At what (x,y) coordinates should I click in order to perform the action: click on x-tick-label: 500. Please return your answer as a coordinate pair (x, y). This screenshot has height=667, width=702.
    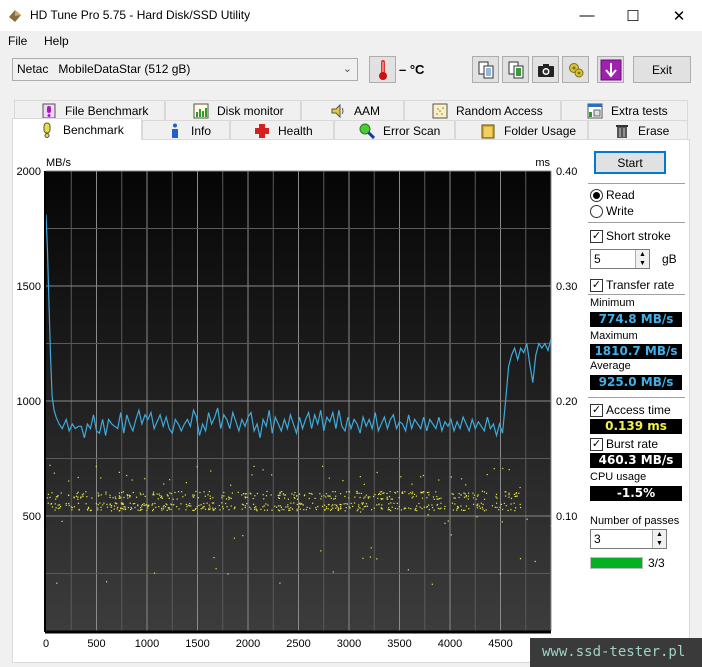
    Looking at the image, I should click on (96, 644).